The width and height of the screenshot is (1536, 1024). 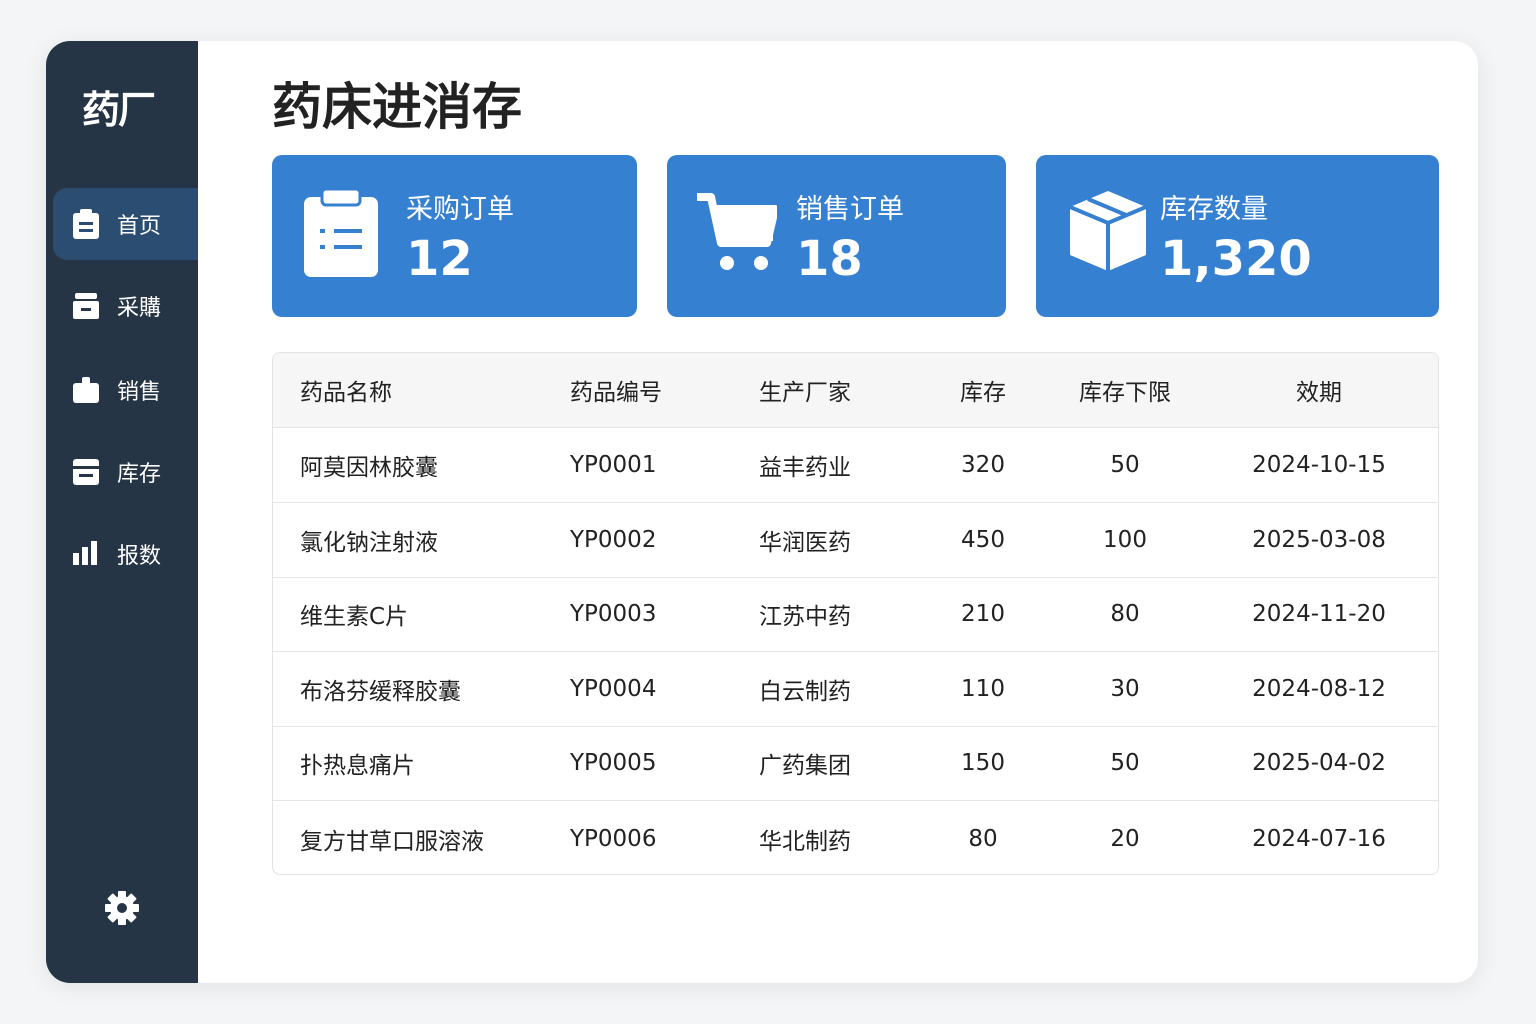 I want to click on cell-min-stock: 100, so click(x=1125, y=539).